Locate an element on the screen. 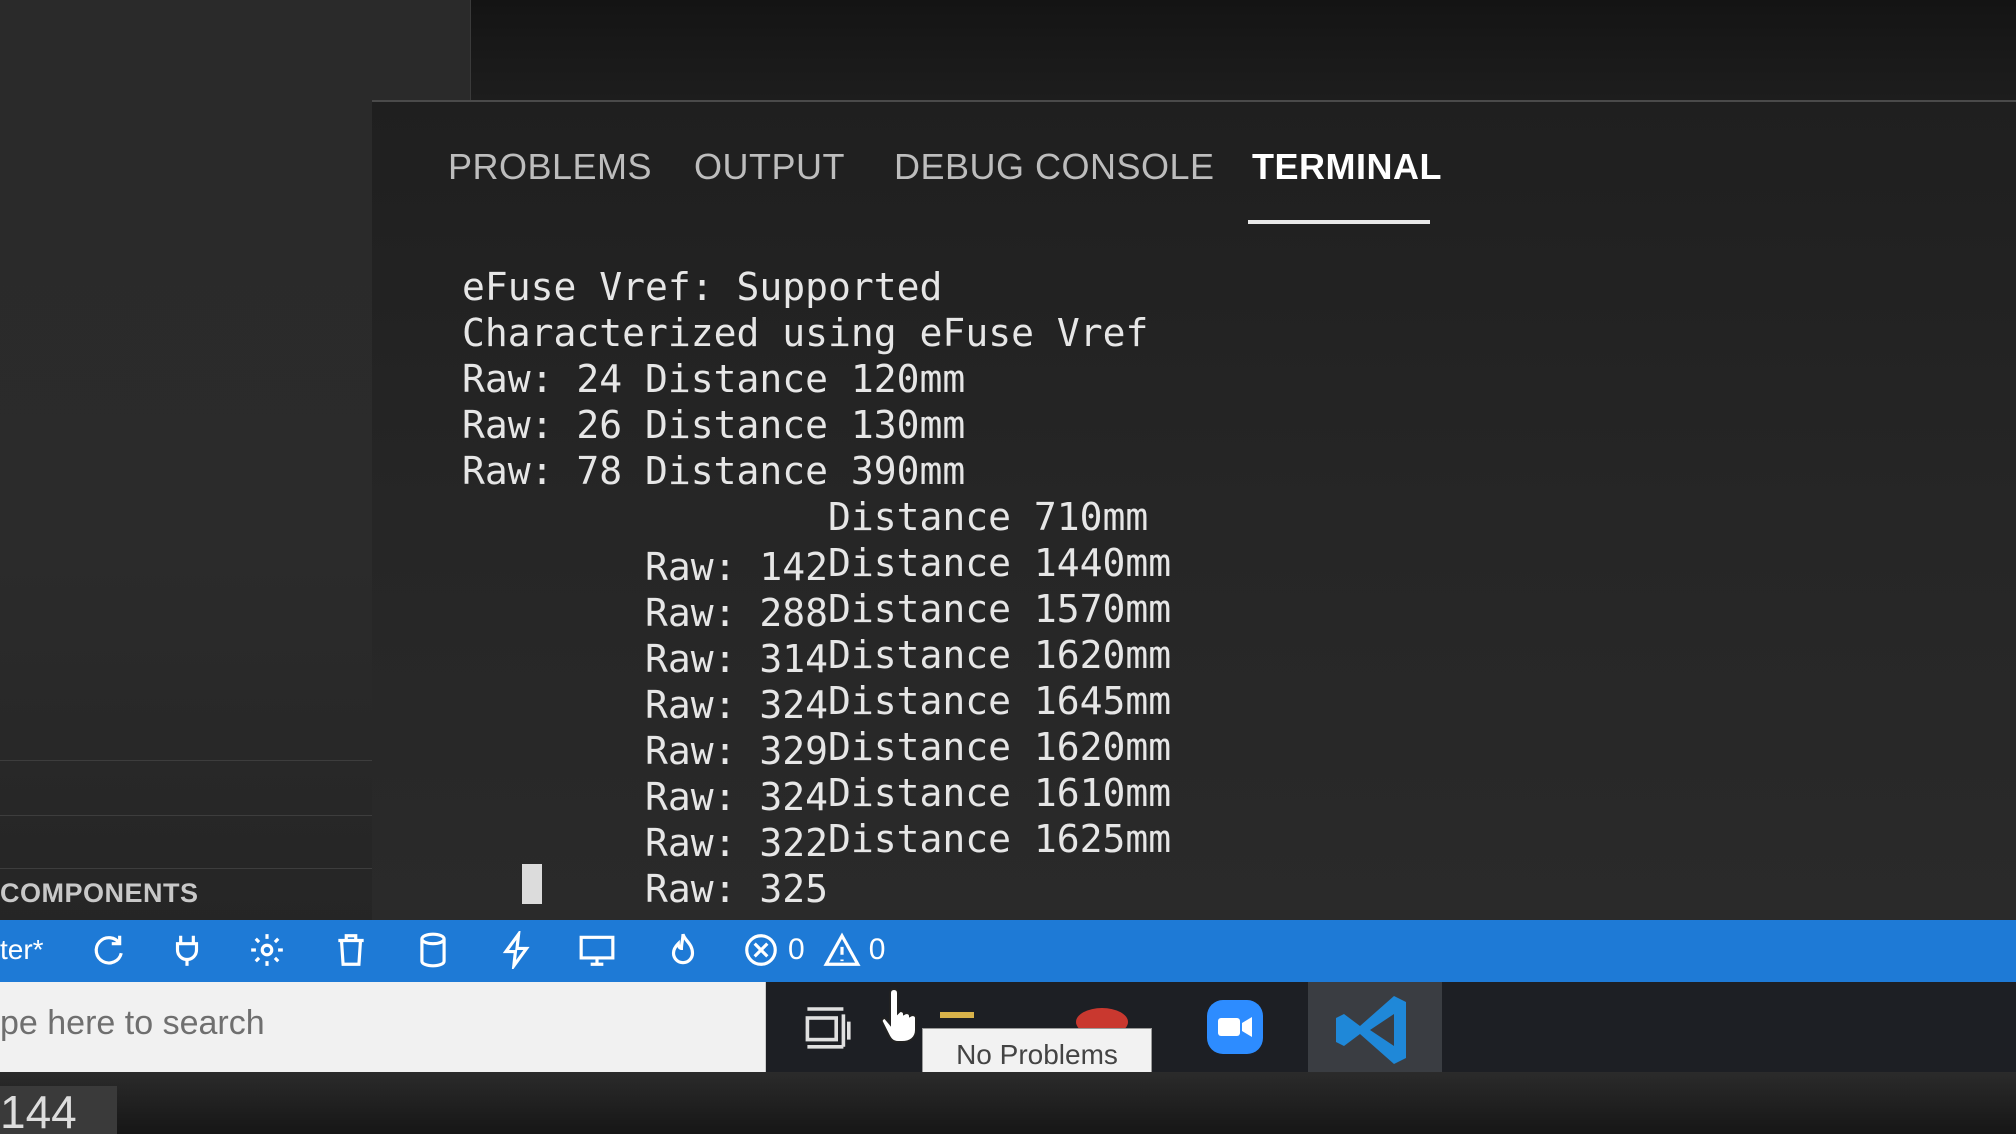 Image resolution: width=2016 pixels, height=1134 pixels. terminal-reading-row: Raw: 142 Distance 710mm is located at coordinates (805, 540).